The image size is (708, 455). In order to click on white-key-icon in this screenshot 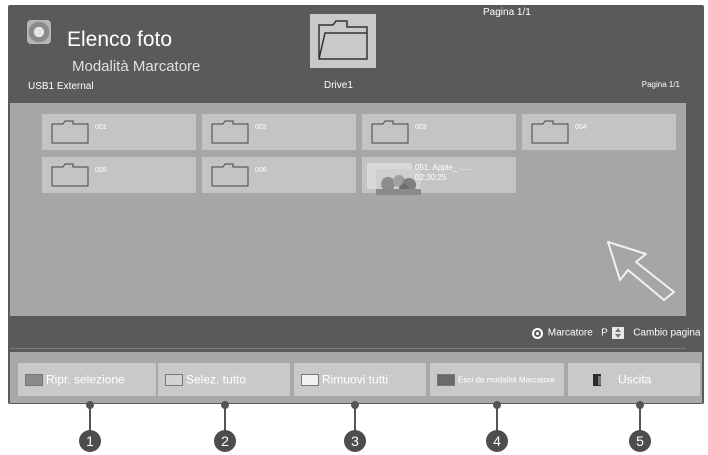, I will do `click(310, 379)`.